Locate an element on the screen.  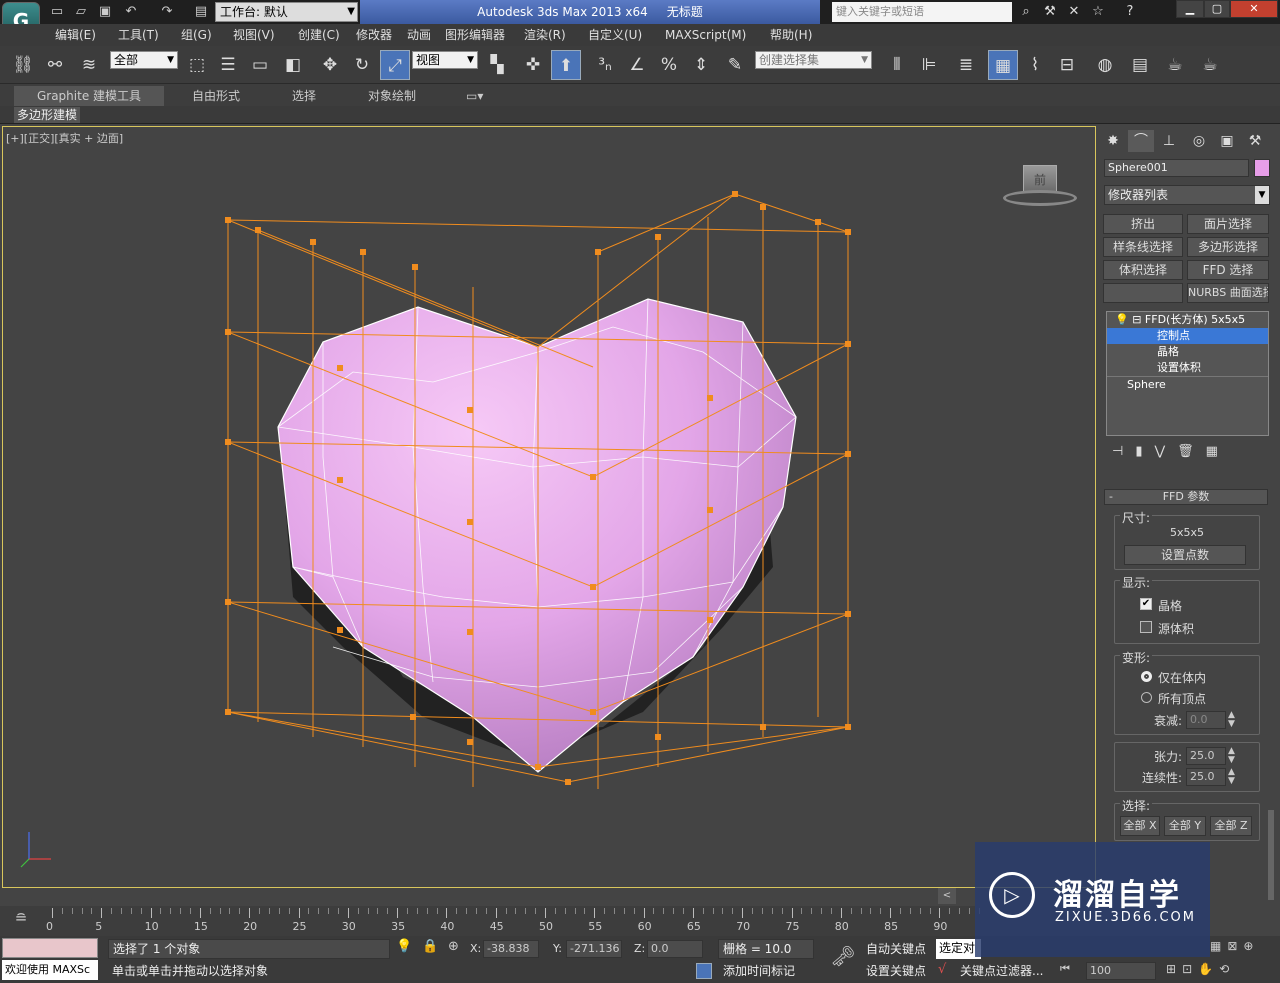
viewcube: 前 is located at coordinates (1040, 185).